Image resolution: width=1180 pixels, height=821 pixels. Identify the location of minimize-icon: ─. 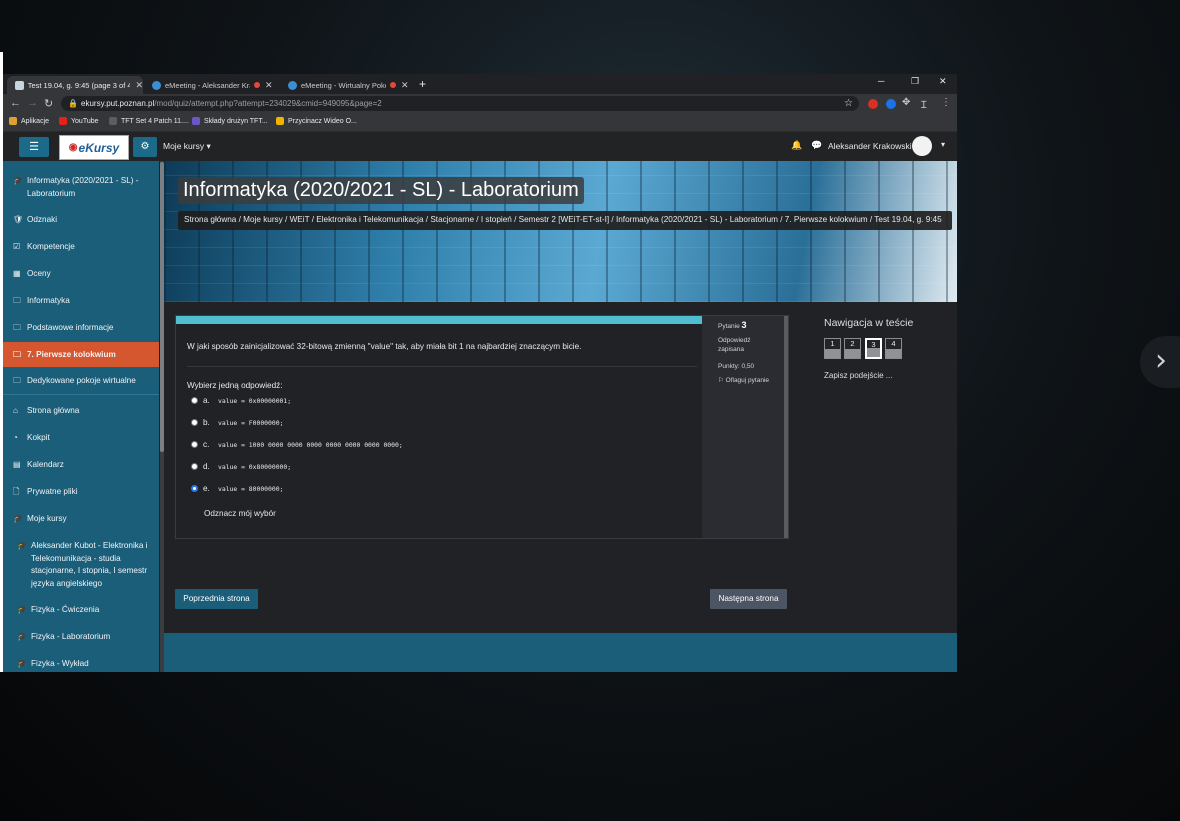
(881, 81).